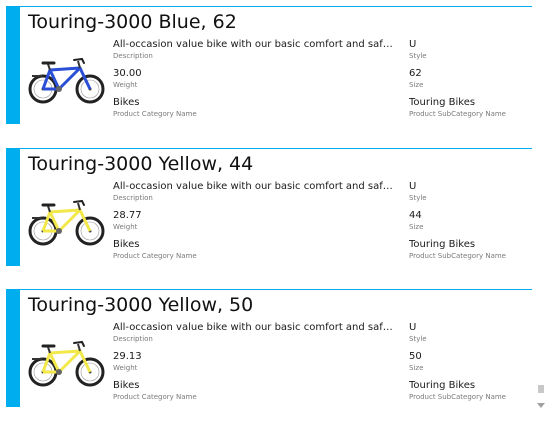 The height and width of the screenshot is (425, 554). What do you see at coordinates (127, 73) in the screenshot?
I see `weight-value: 30.00` at bounding box center [127, 73].